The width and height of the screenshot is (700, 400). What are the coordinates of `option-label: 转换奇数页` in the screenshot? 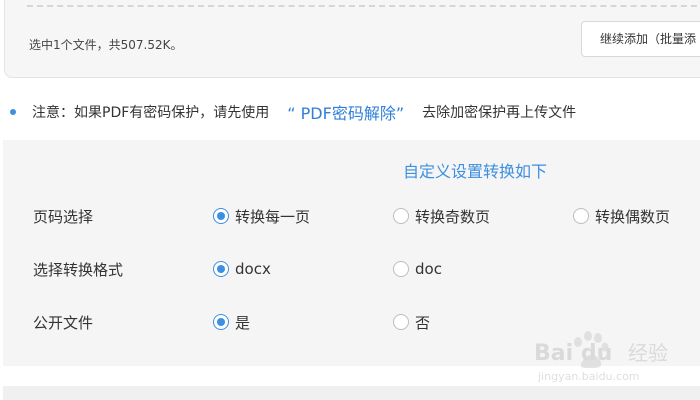 It's located at (453, 216).